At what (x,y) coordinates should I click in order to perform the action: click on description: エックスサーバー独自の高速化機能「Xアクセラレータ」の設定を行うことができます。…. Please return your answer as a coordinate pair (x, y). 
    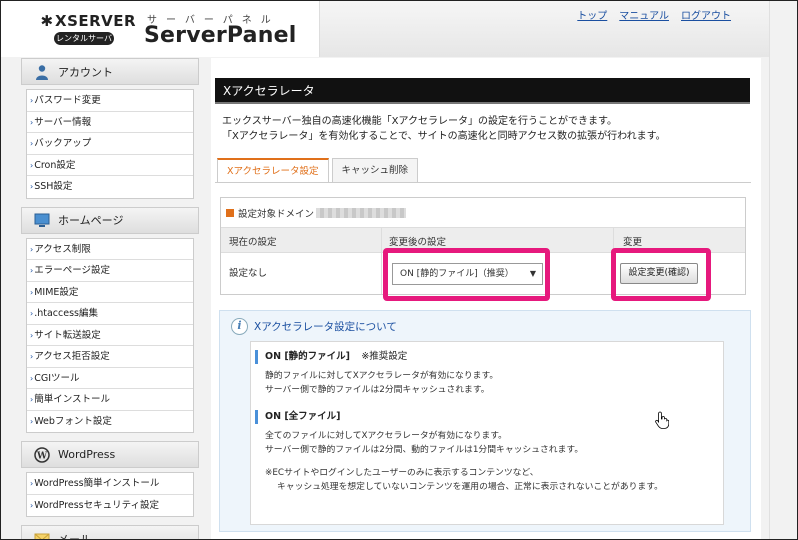
    Looking at the image, I should click on (444, 129).